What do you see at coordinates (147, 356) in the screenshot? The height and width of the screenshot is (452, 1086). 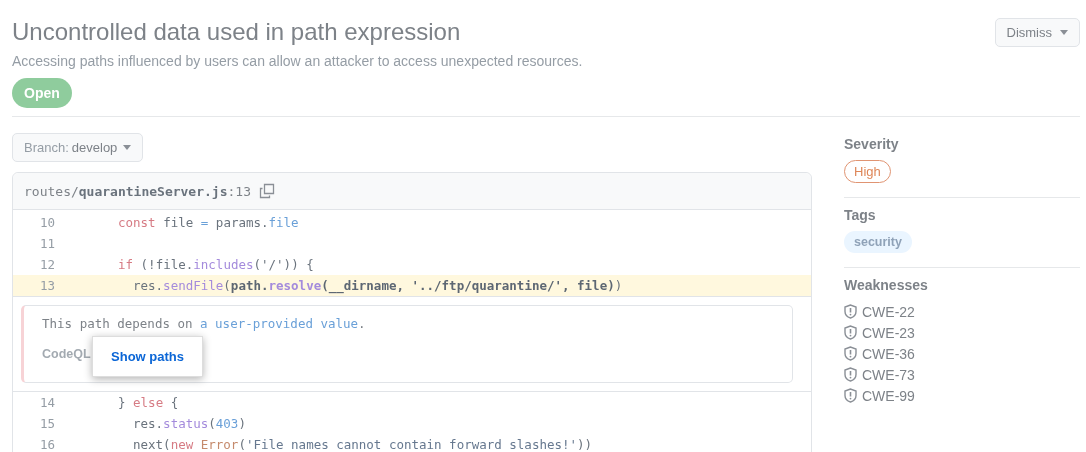 I see `show-paths-button: Show paths` at bounding box center [147, 356].